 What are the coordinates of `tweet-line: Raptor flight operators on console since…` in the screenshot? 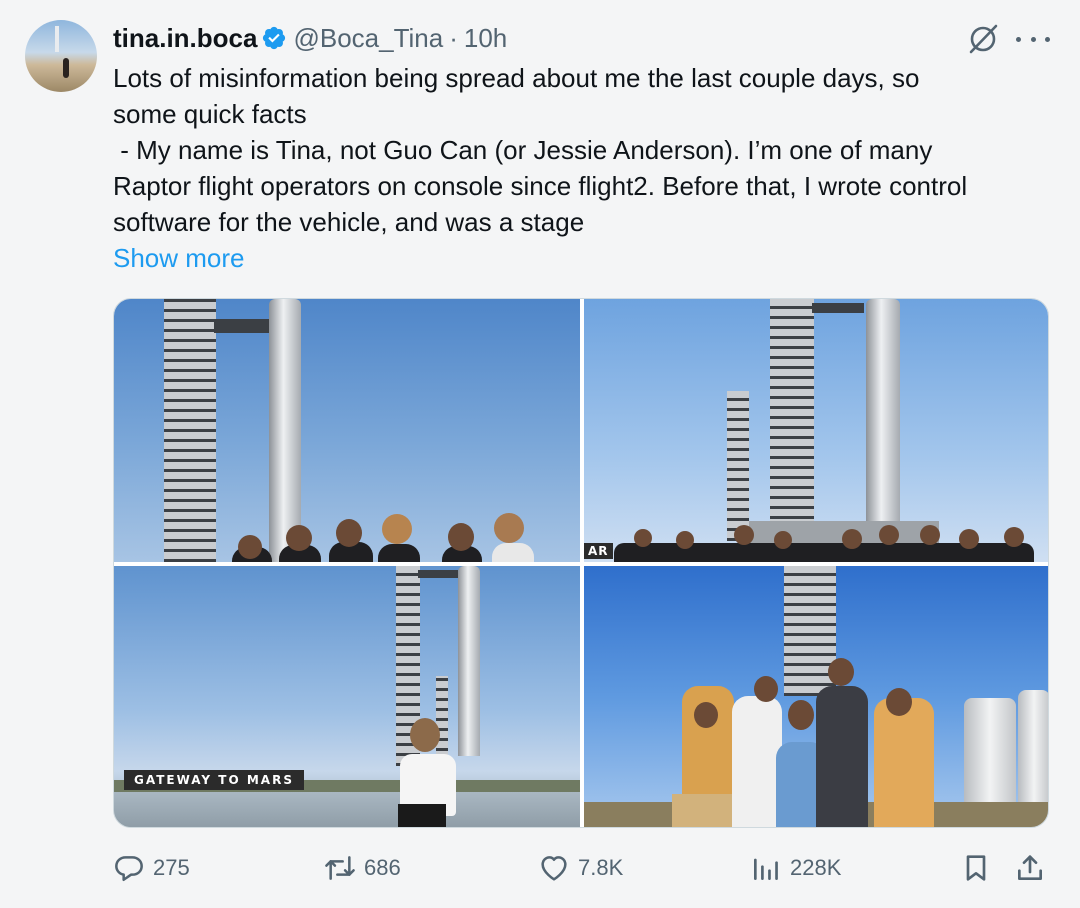 It's located at (540, 186).